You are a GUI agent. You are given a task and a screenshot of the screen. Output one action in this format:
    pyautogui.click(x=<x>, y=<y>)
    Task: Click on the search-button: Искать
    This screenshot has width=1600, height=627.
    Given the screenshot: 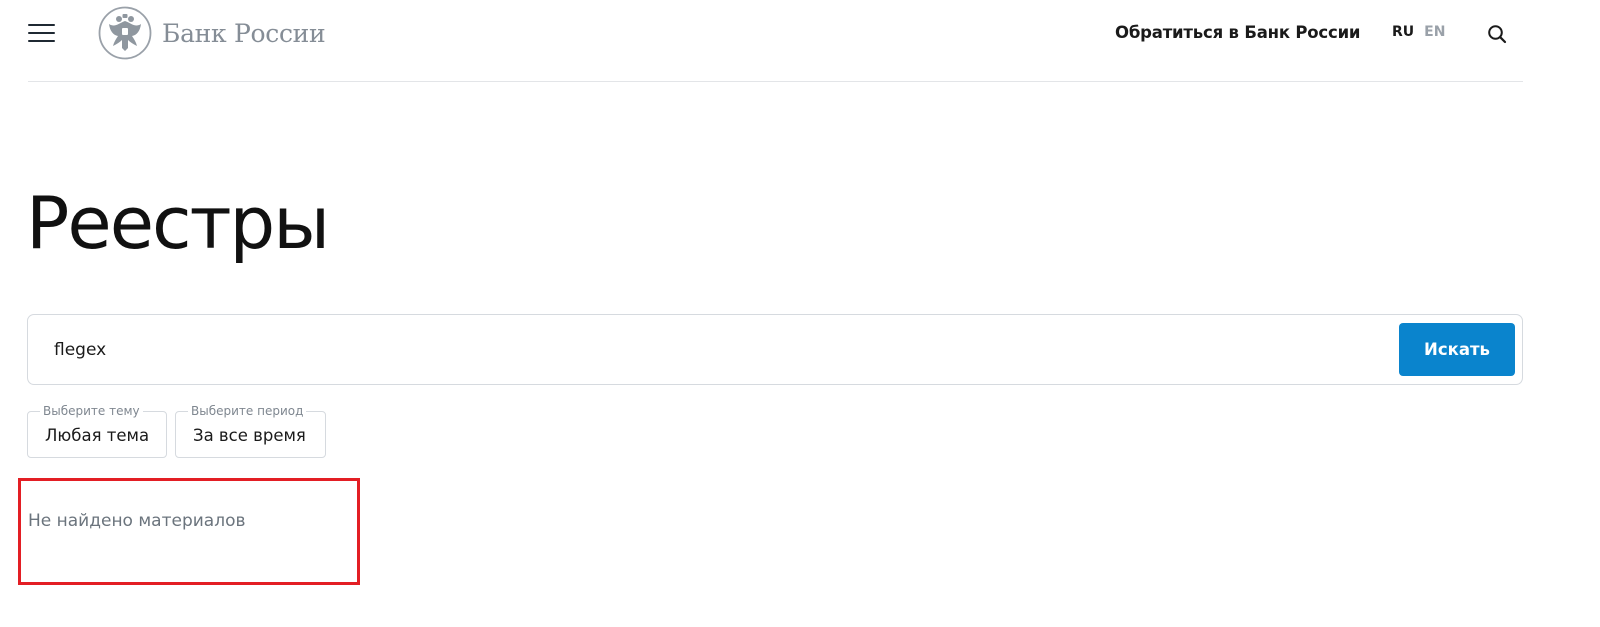 What is the action you would take?
    pyautogui.click(x=1457, y=349)
    